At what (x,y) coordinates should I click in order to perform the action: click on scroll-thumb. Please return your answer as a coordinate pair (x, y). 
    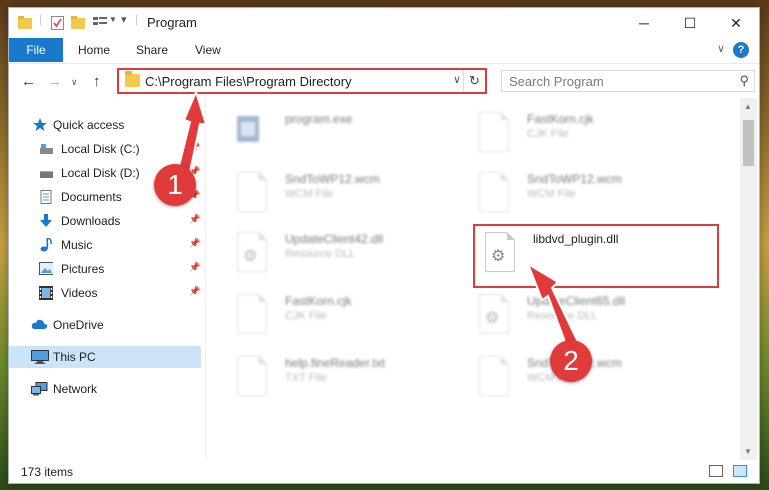
    Looking at the image, I should click on (748, 143).